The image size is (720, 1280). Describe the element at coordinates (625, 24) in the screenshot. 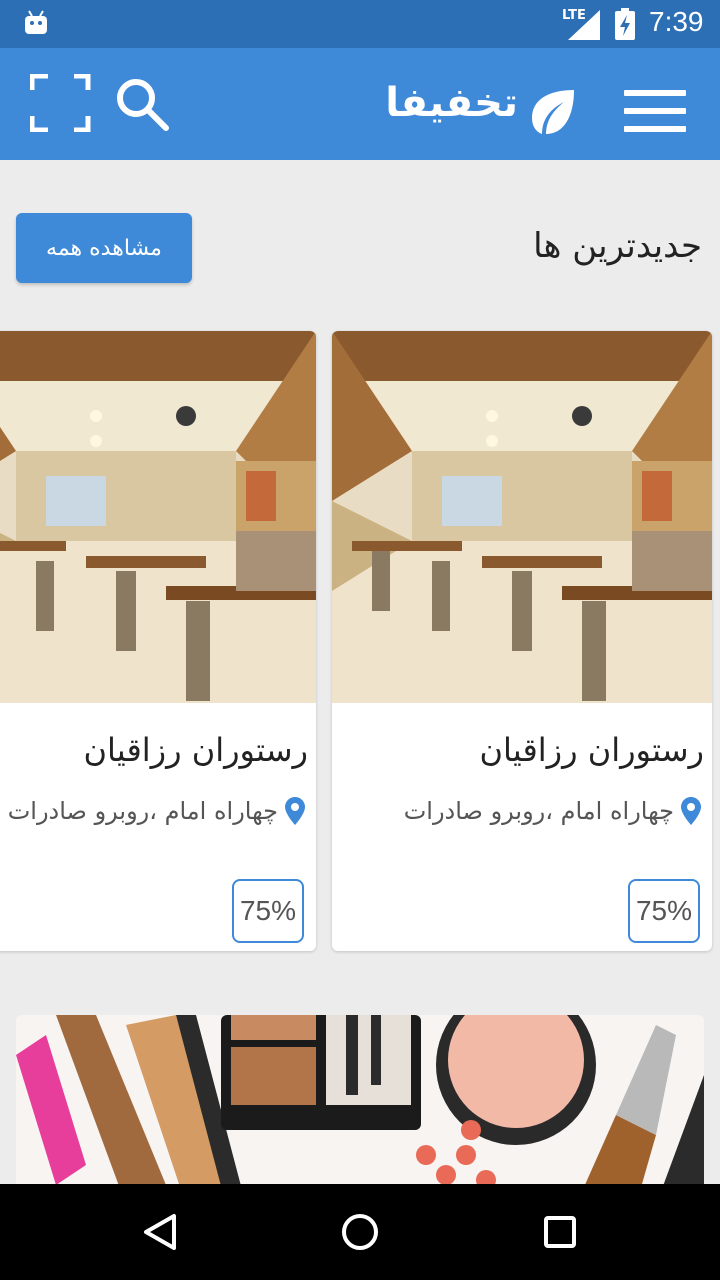

I see `battery-charging-icon` at that location.